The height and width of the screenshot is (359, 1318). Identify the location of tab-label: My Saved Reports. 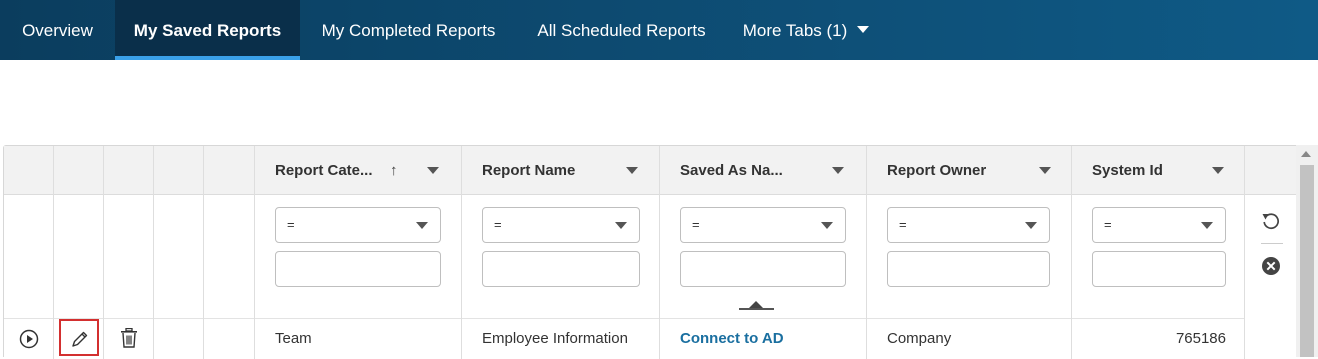
(207, 30).